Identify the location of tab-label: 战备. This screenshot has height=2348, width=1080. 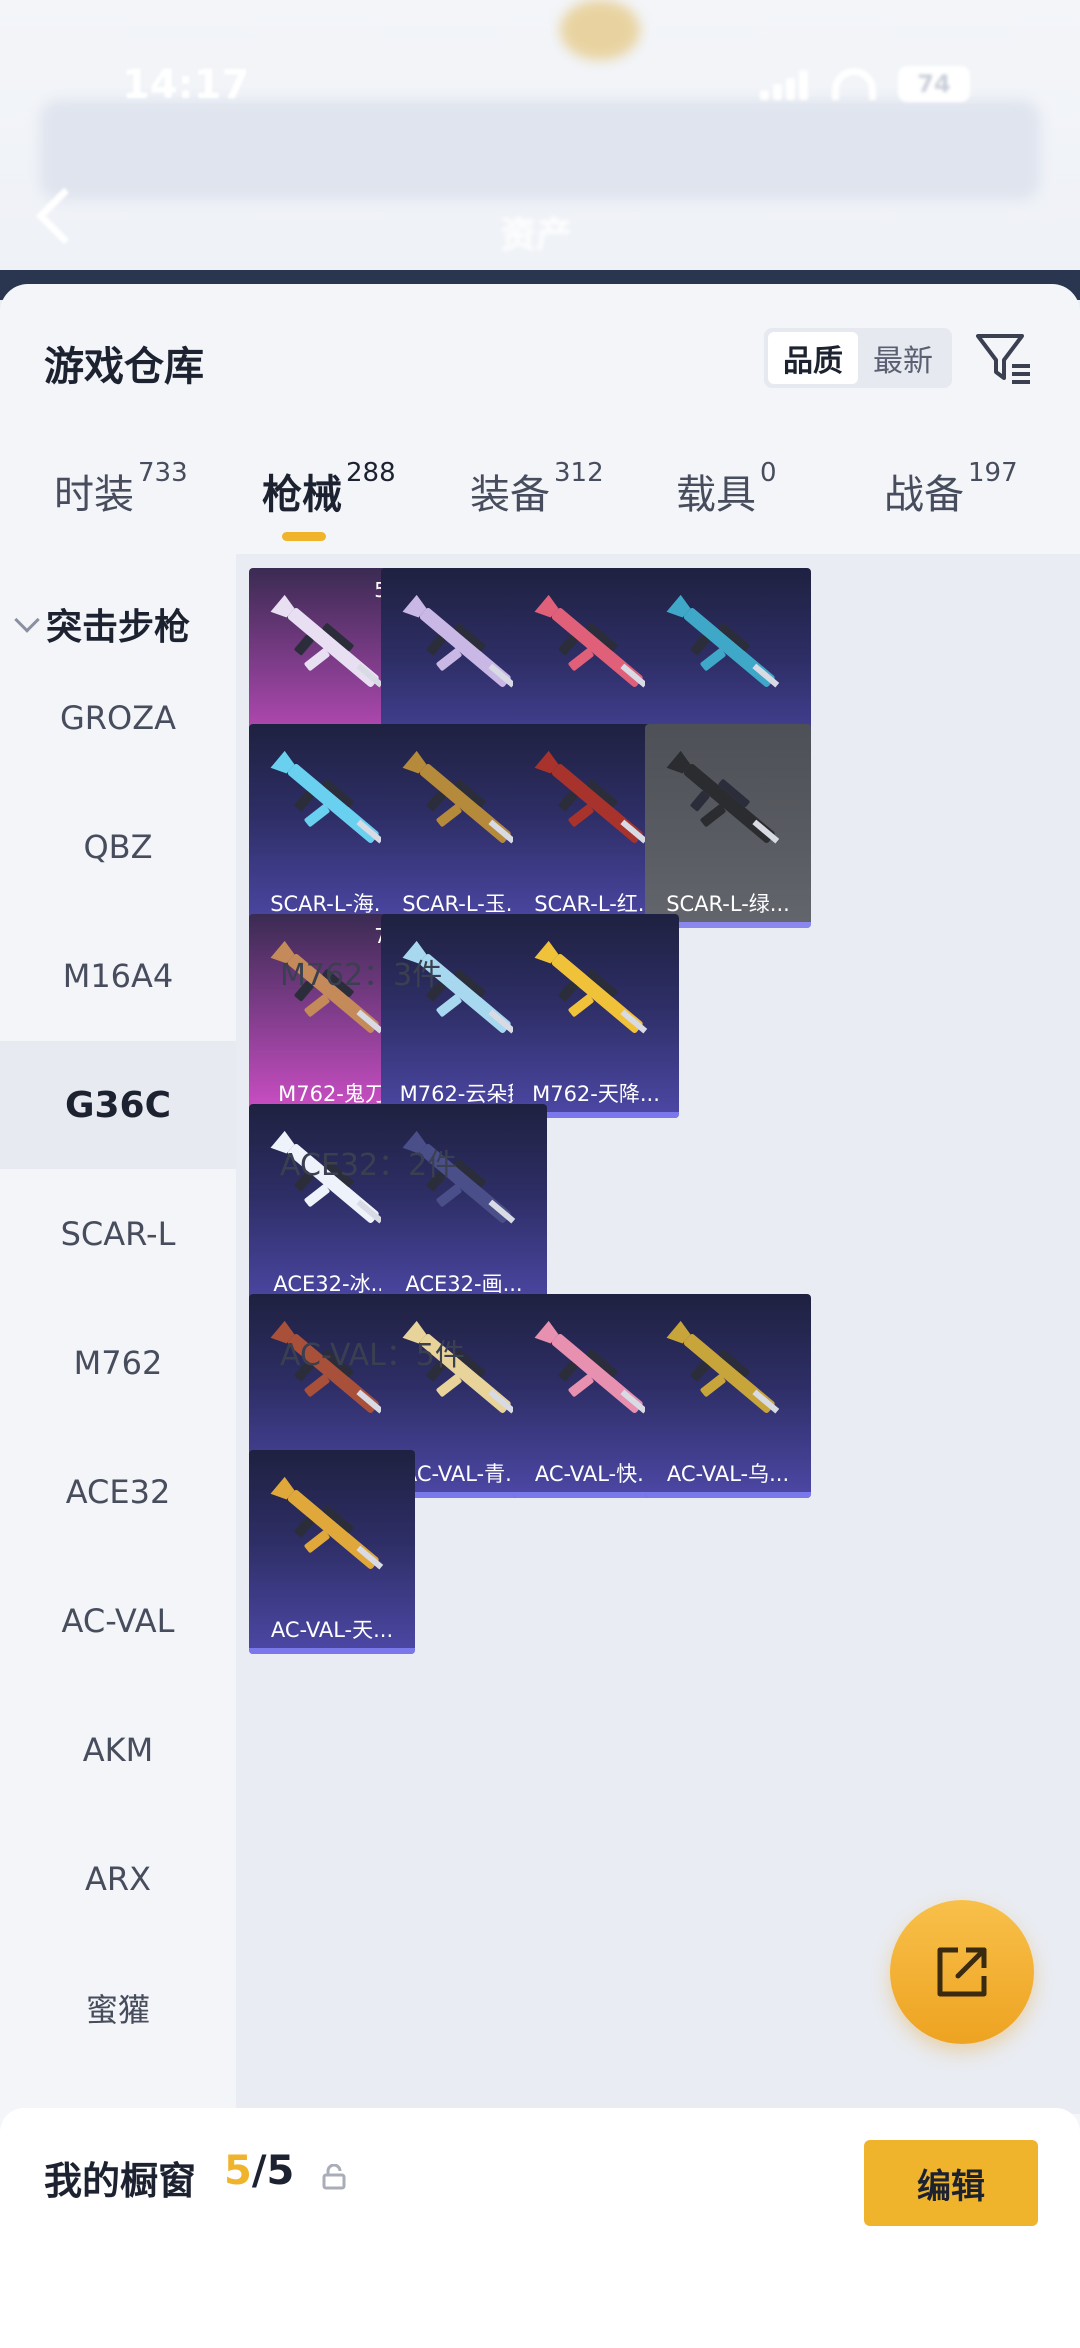
(924, 495).